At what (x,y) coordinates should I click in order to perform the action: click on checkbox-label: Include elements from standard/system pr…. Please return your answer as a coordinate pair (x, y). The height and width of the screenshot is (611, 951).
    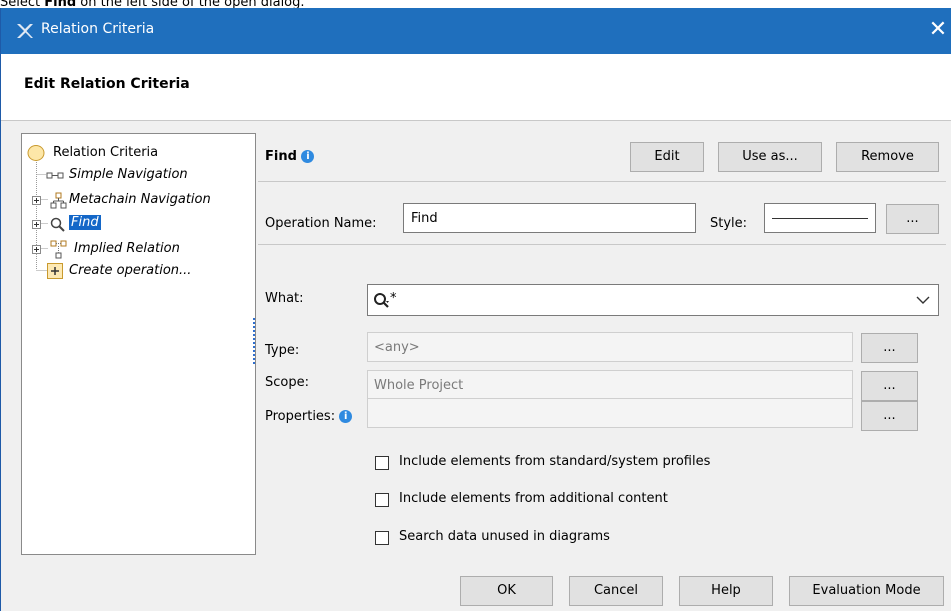
    Looking at the image, I should click on (555, 461).